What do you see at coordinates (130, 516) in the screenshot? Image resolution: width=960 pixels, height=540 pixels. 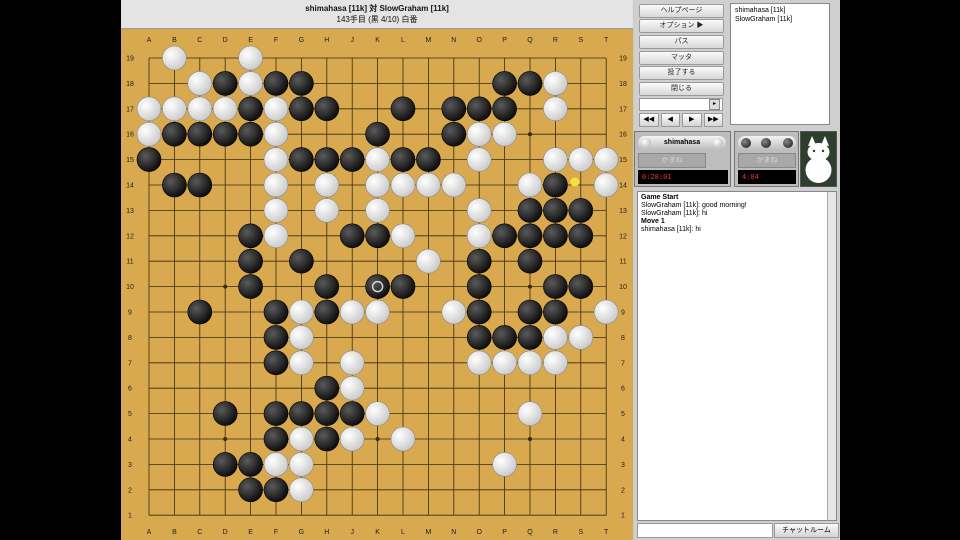 I see `row-label: 1` at bounding box center [130, 516].